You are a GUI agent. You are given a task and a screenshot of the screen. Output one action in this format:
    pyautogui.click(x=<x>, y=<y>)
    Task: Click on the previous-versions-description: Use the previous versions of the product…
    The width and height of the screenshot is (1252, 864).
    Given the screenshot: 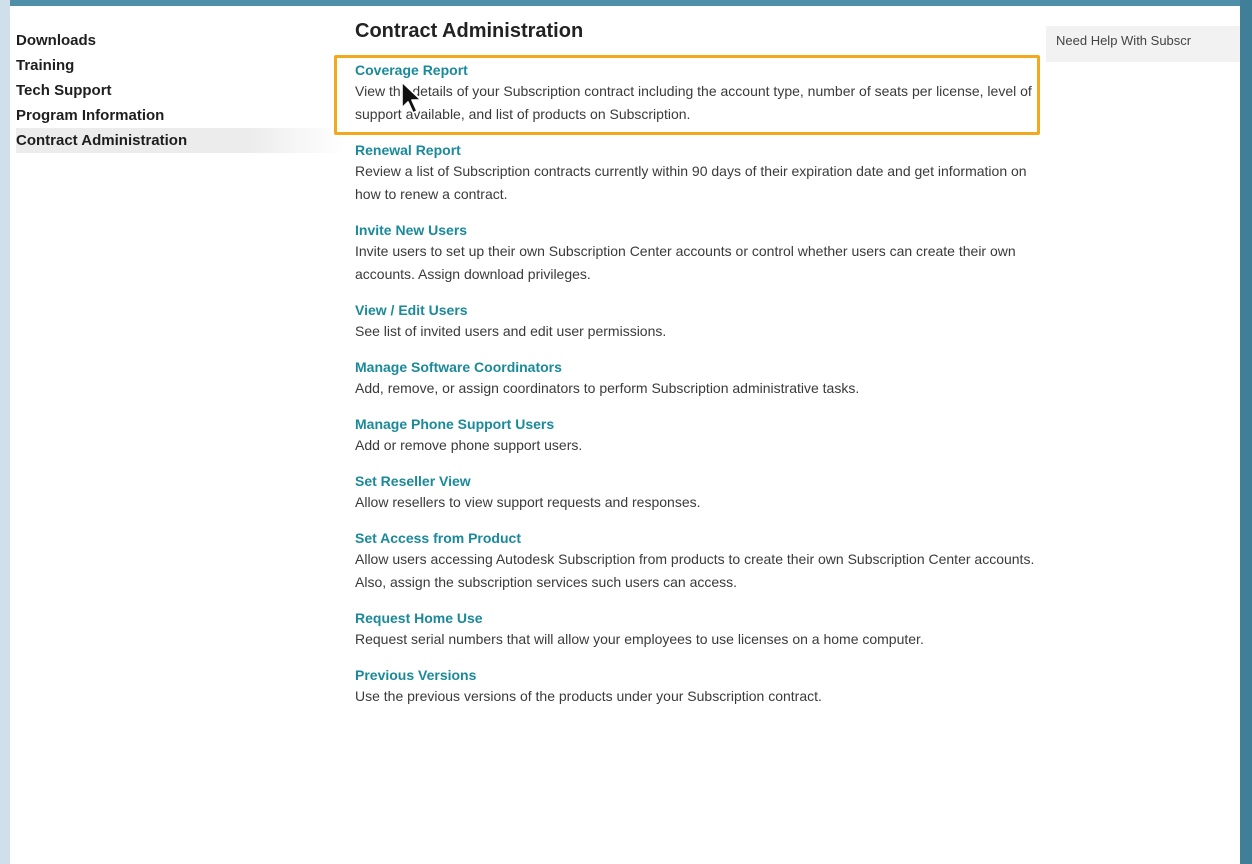 What is the action you would take?
    pyautogui.click(x=588, y=696)
    